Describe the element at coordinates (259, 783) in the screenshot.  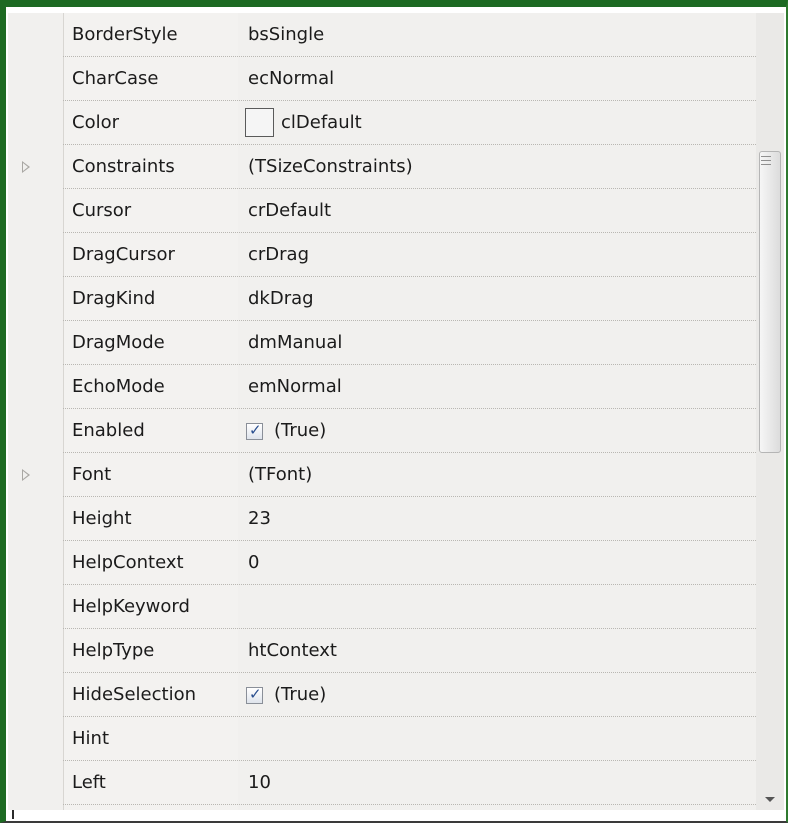
I see `property-value: 10` at that location.